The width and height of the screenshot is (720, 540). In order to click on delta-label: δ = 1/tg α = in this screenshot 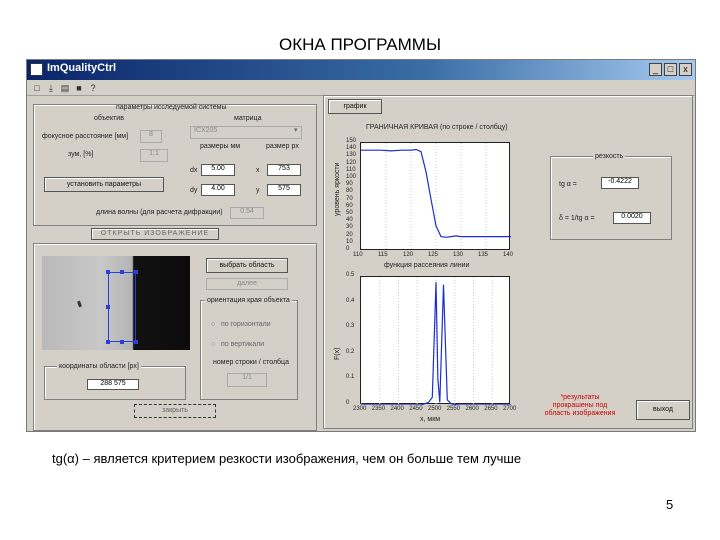, I will do `click(577, 218)`.